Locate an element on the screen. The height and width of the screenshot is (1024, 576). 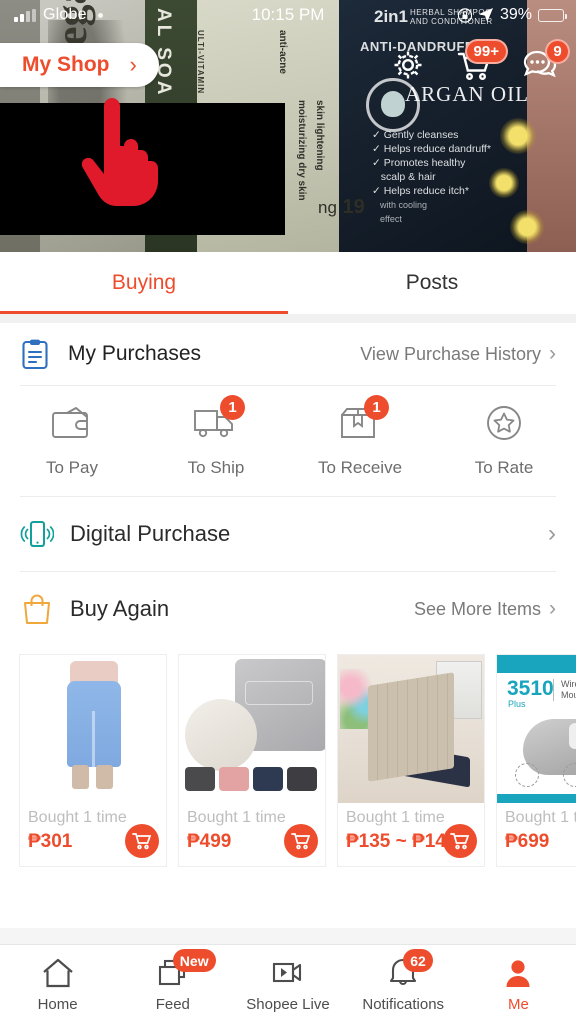
status-to-ship-badge: 1 is located at coordinates (232, 407).